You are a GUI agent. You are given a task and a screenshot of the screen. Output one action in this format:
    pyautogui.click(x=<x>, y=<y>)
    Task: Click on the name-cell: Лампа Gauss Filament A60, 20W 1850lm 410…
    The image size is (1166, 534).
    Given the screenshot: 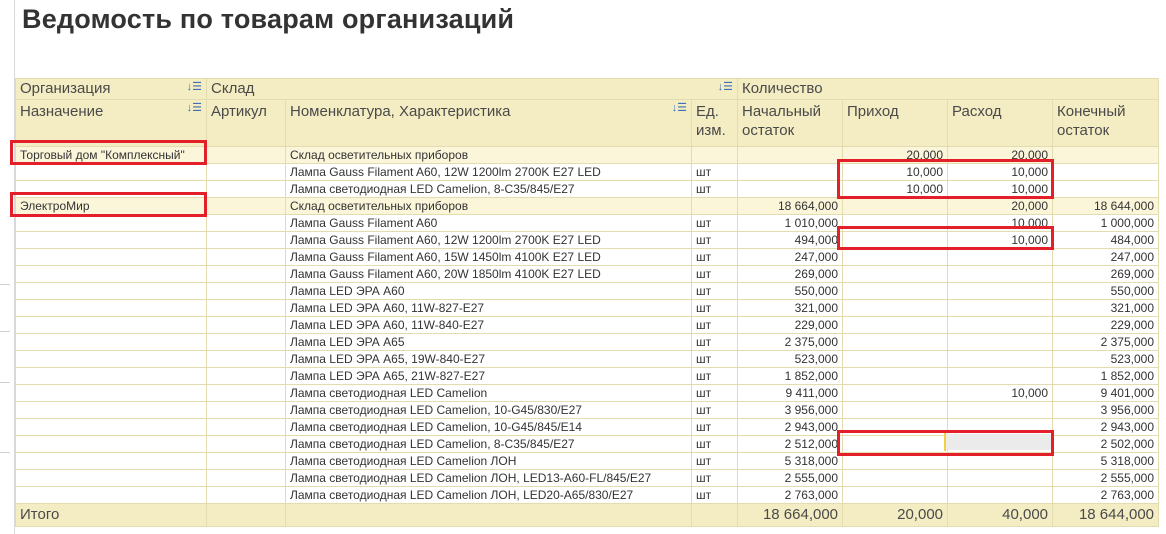 What is the action you would take?
    pyautogui.click(x=488, y=274)
    